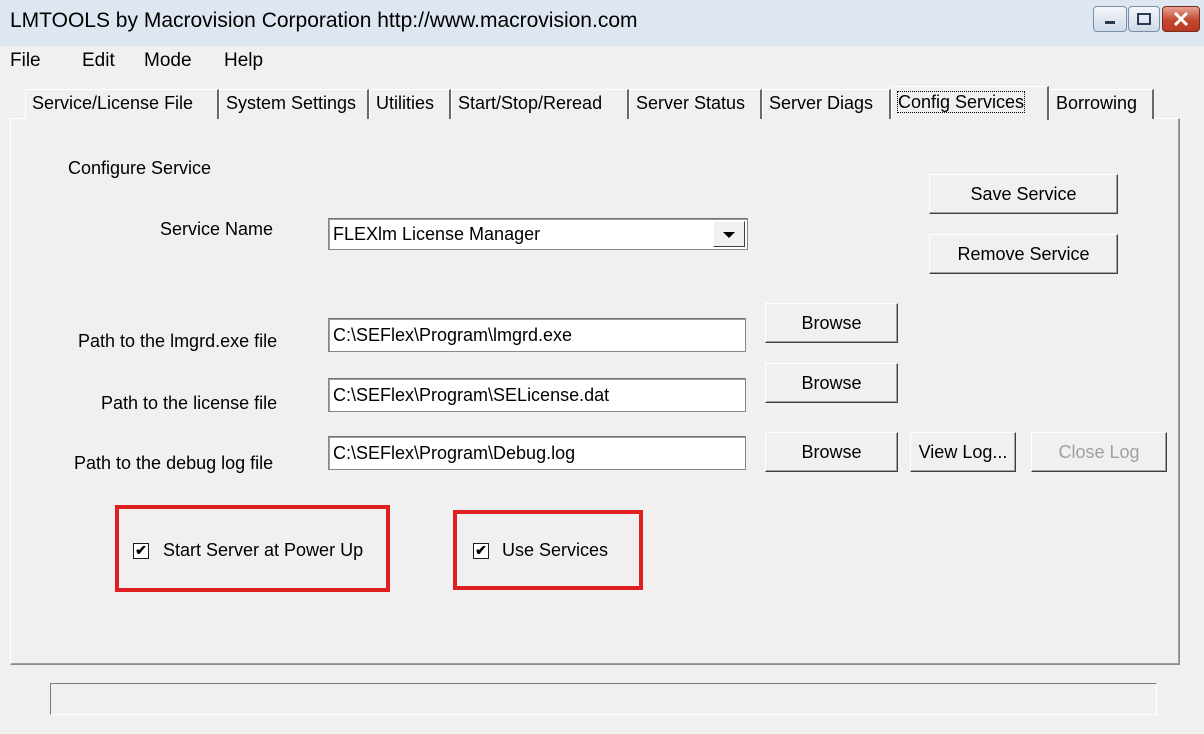 This screenshot has width=1204, height=734. Describe the element at coordinates (1097, 103) in the screenshot. I see `tab-label: Borrowing` at that location.